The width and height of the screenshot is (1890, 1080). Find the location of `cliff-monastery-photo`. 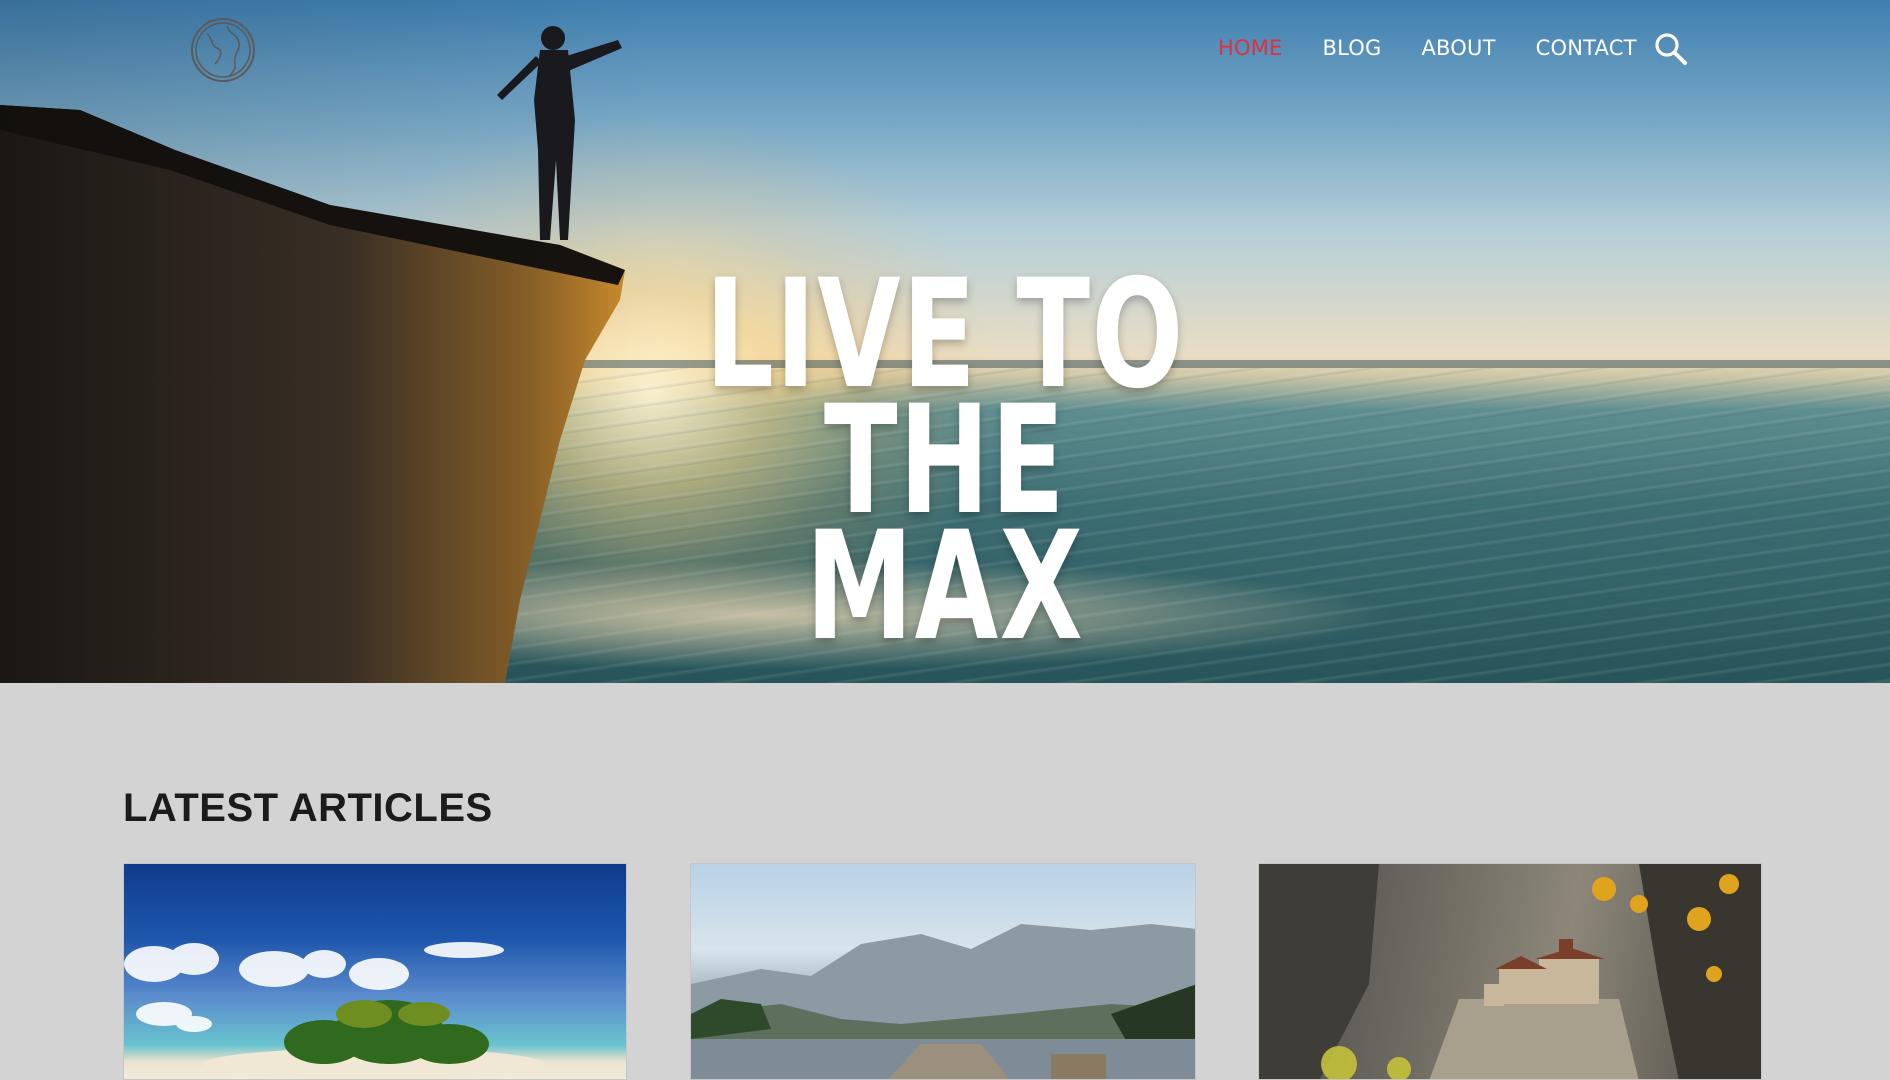

cliff-monastery-photo is located at coordinates (1510, 971).